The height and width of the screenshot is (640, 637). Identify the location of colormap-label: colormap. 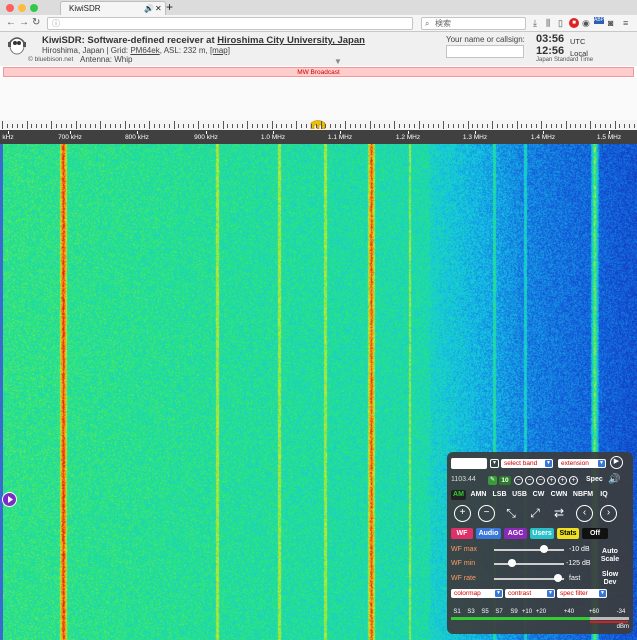
(467, 593).